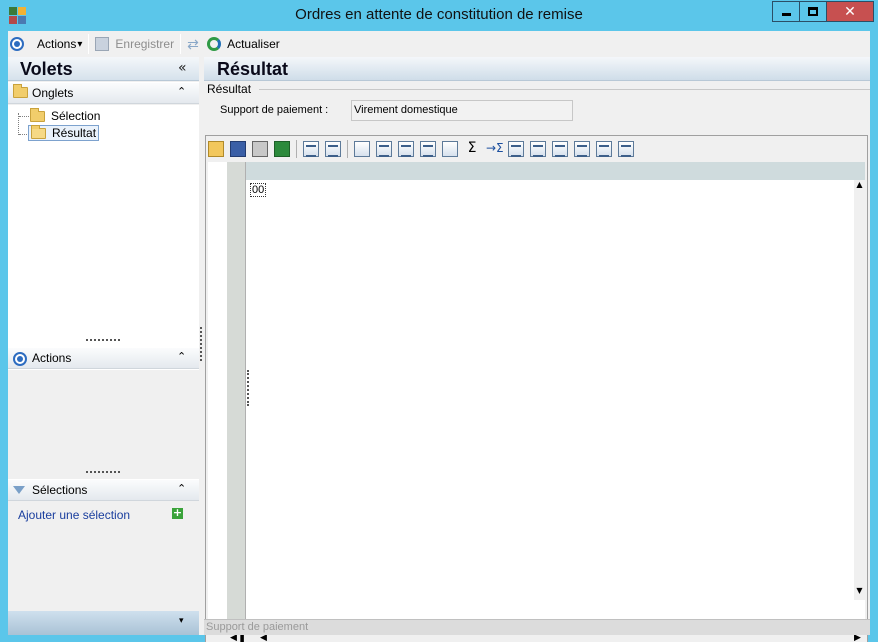 This screenshot has height=642, width=878. I want to click on tabs-section-header: Onglets ⌃, so click(103, 93).